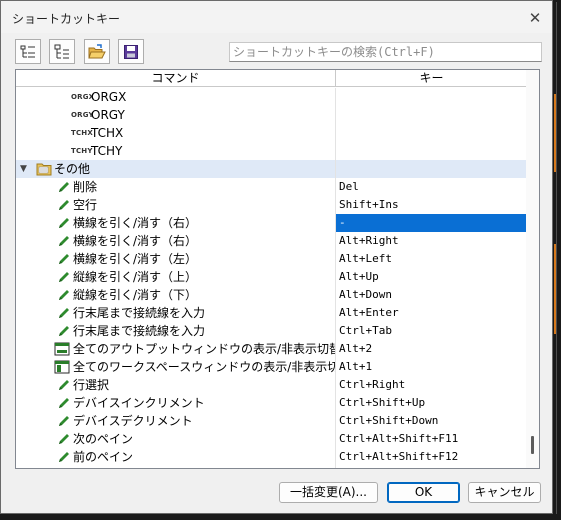 This screenshot has height=520, width=561. Describe the element at coordinates (431, 187) in the screenshot. I see `key-cell: Del` at that location.